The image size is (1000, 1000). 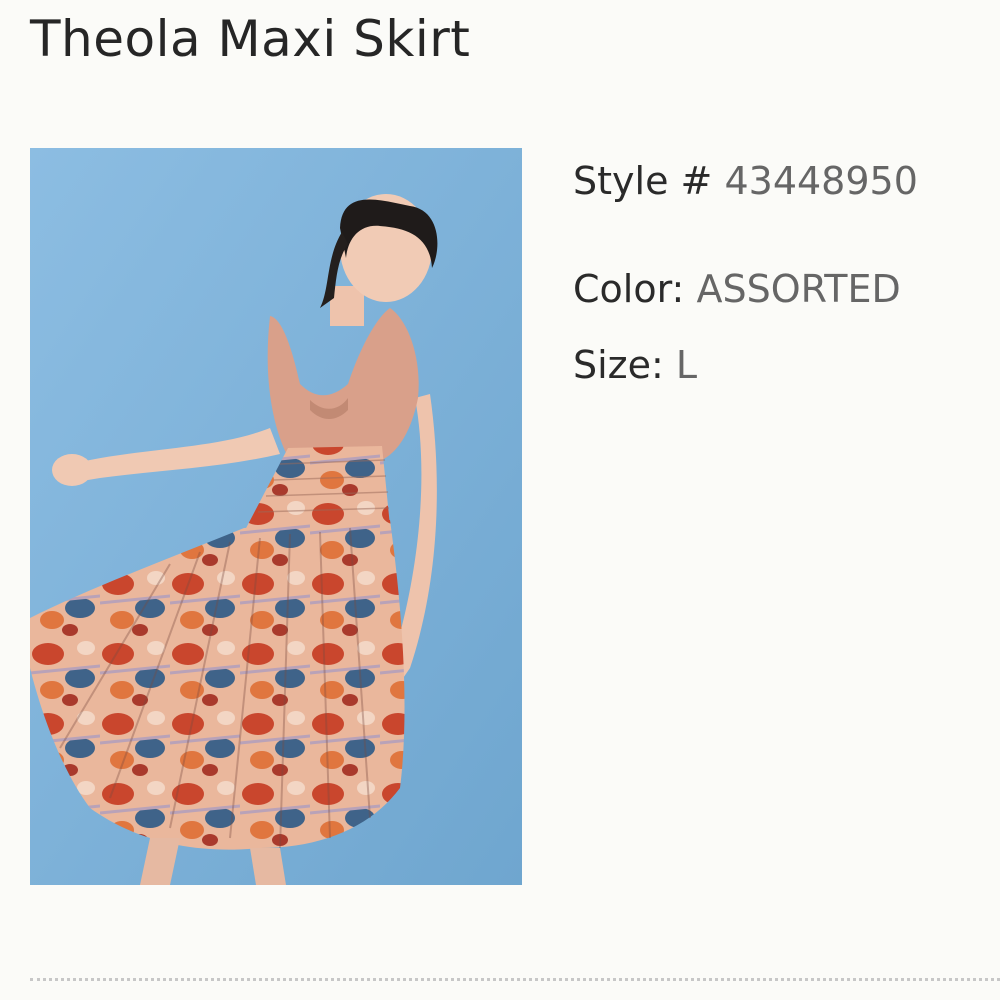 What do you see at coordinates (821, 181) in the screenshot?
I see `style-number-value: 43448950` at bounding box center [821, 181].